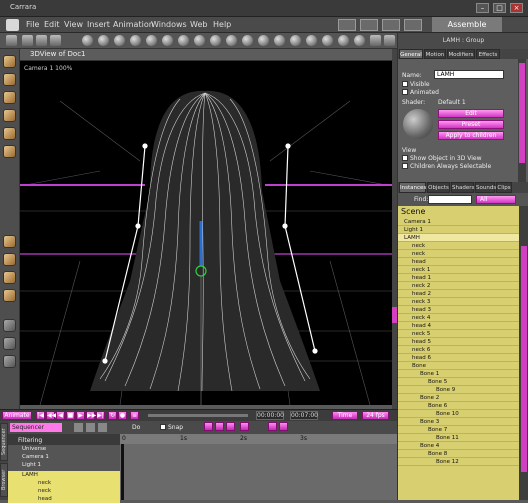 The image size is (528, 503). Describe the element at coordinates (55, 40) in the screenshot. I see `paint-tool-icon` at that location.